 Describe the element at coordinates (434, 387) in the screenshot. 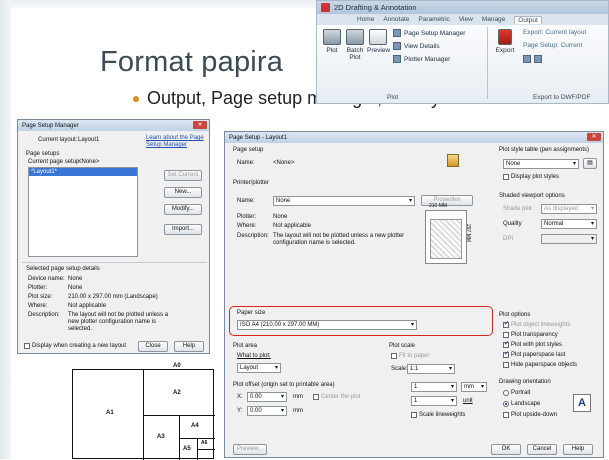

I see `scale-numerator-input: 1` at that location.